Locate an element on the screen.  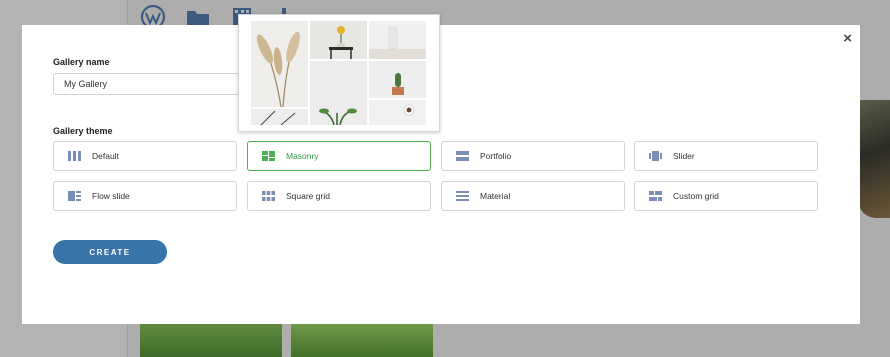
columns-icon is located at coordinates (74, 156).